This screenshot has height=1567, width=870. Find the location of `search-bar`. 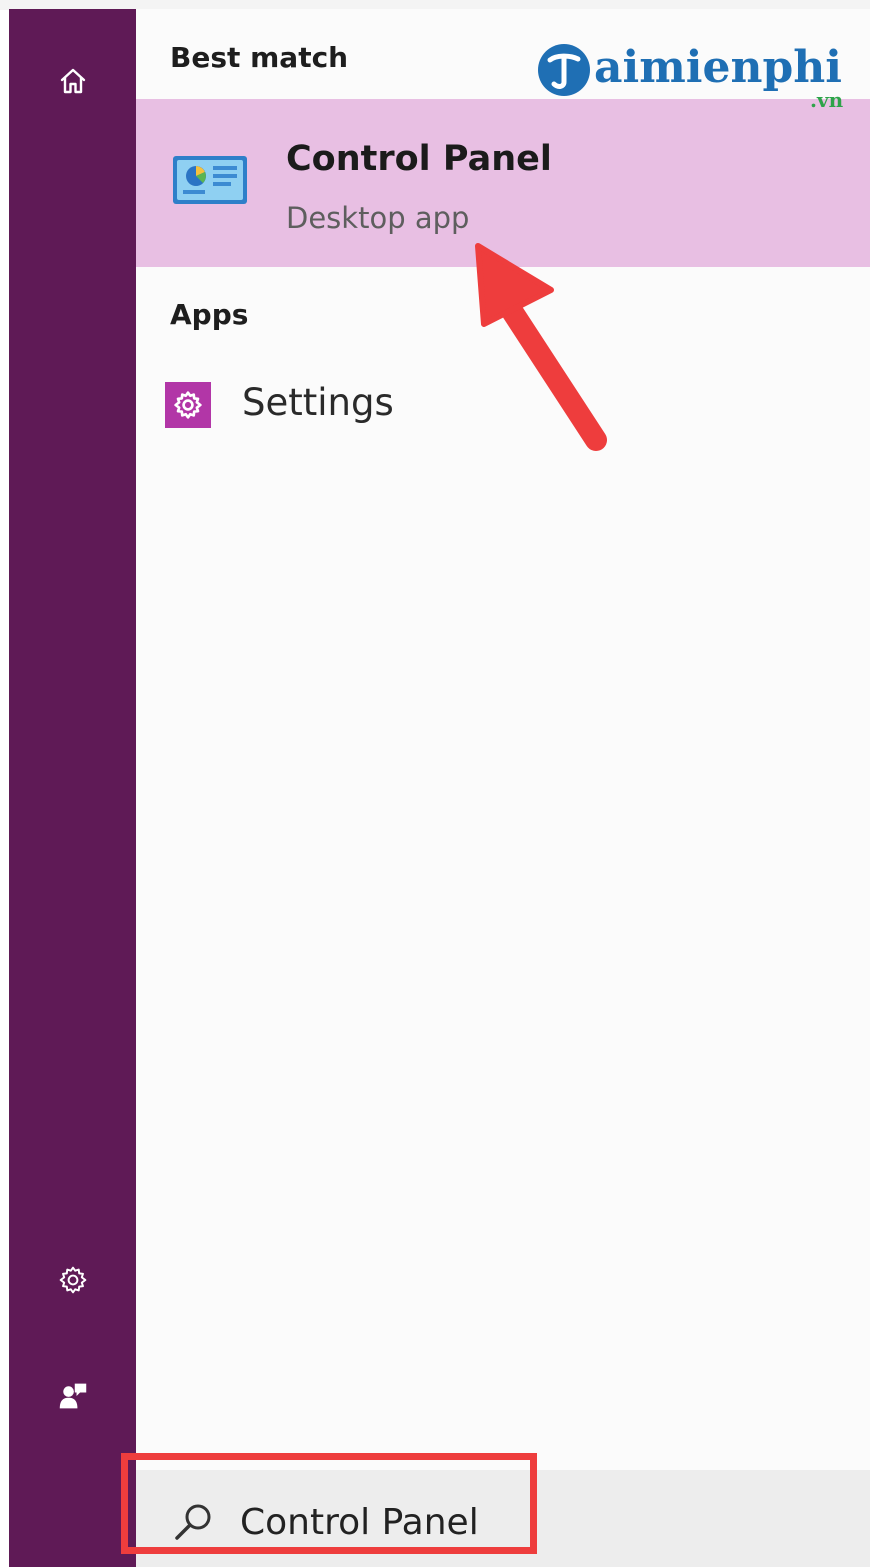

search-bar is located at coordinates (503, 1518).